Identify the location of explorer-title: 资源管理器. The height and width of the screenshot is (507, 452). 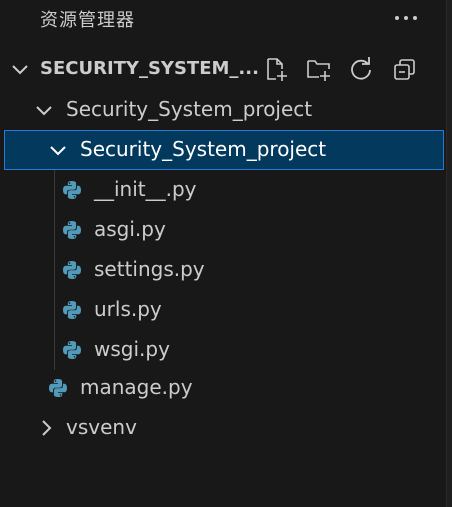
(87, 20).